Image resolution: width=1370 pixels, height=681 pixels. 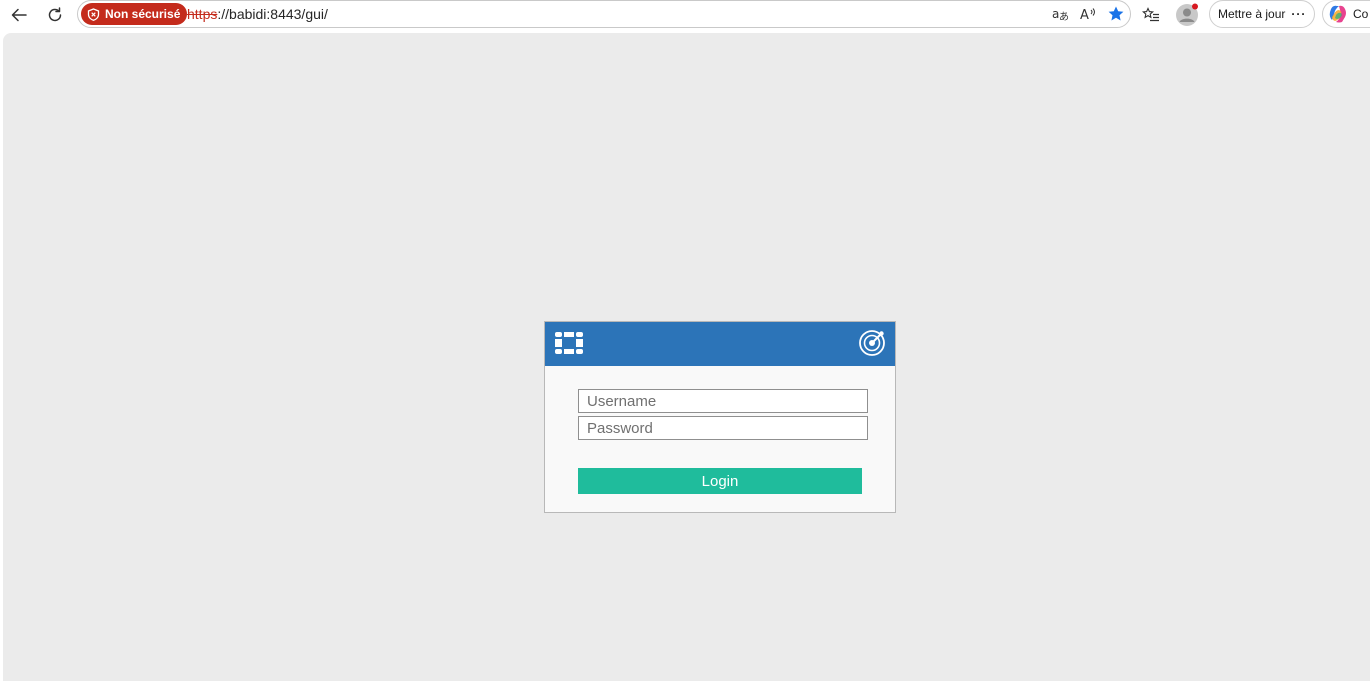 I want to click on more-options-icon: ···, so click(x=1298, y=14).